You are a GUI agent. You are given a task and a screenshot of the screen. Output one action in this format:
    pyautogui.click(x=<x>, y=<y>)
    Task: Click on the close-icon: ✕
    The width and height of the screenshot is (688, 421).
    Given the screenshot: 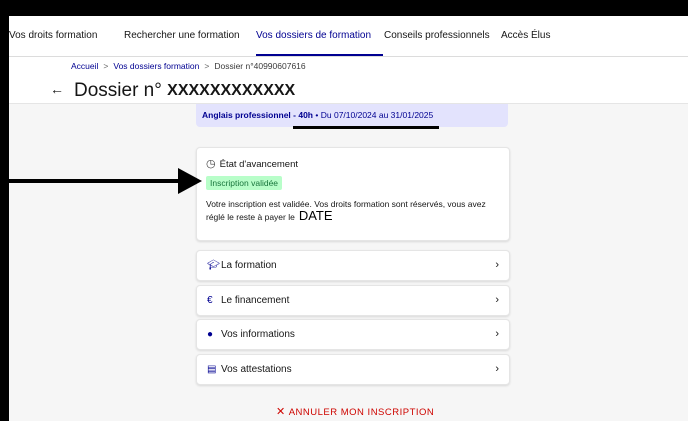 What is the action you would take?
    pyautogui.click(x=281, y=412)
    